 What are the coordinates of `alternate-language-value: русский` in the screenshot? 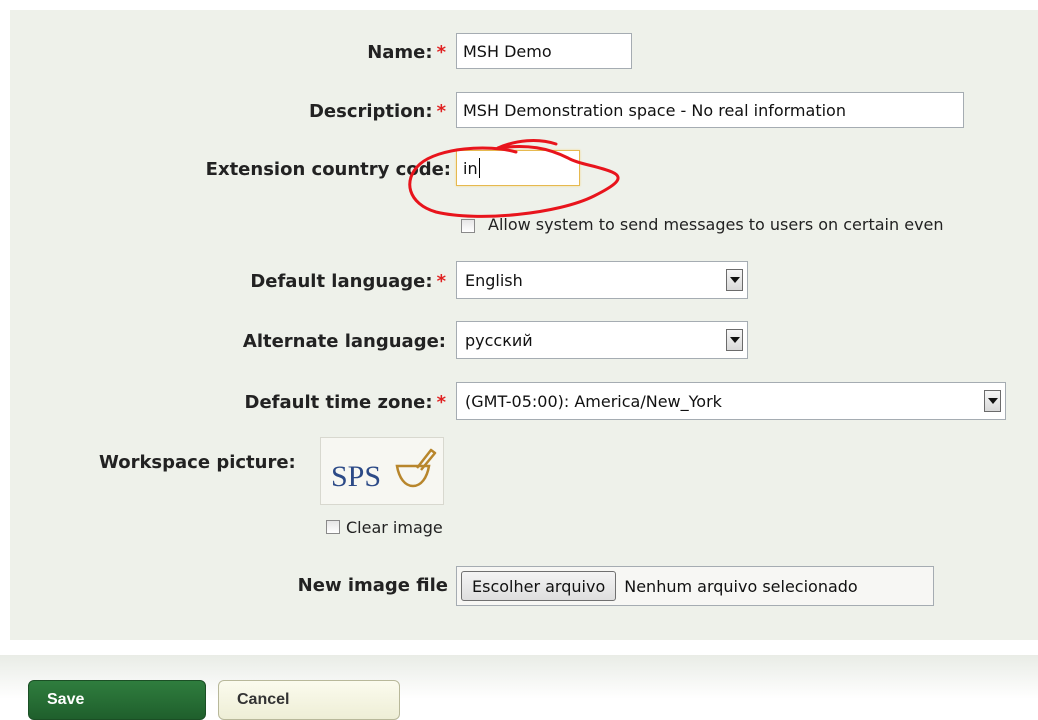 It's located at (499, 340).